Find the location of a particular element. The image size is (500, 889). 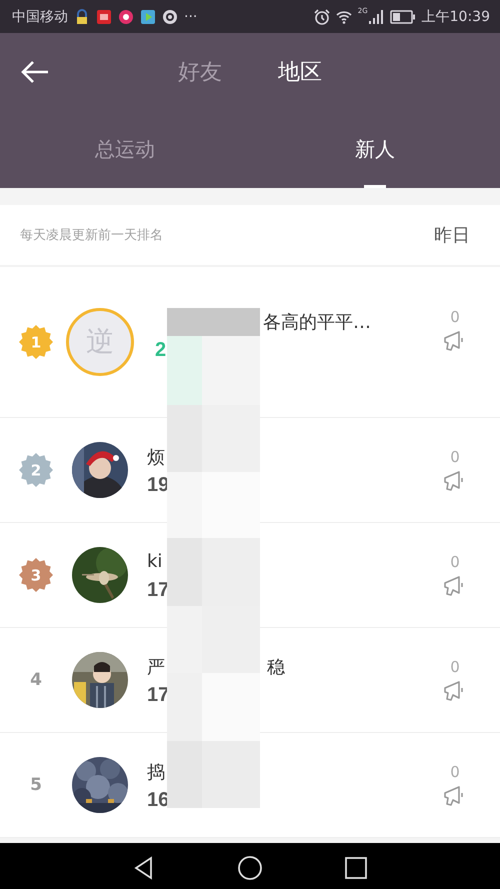

rank-badge: 2 is located at coordinates (36, 470).